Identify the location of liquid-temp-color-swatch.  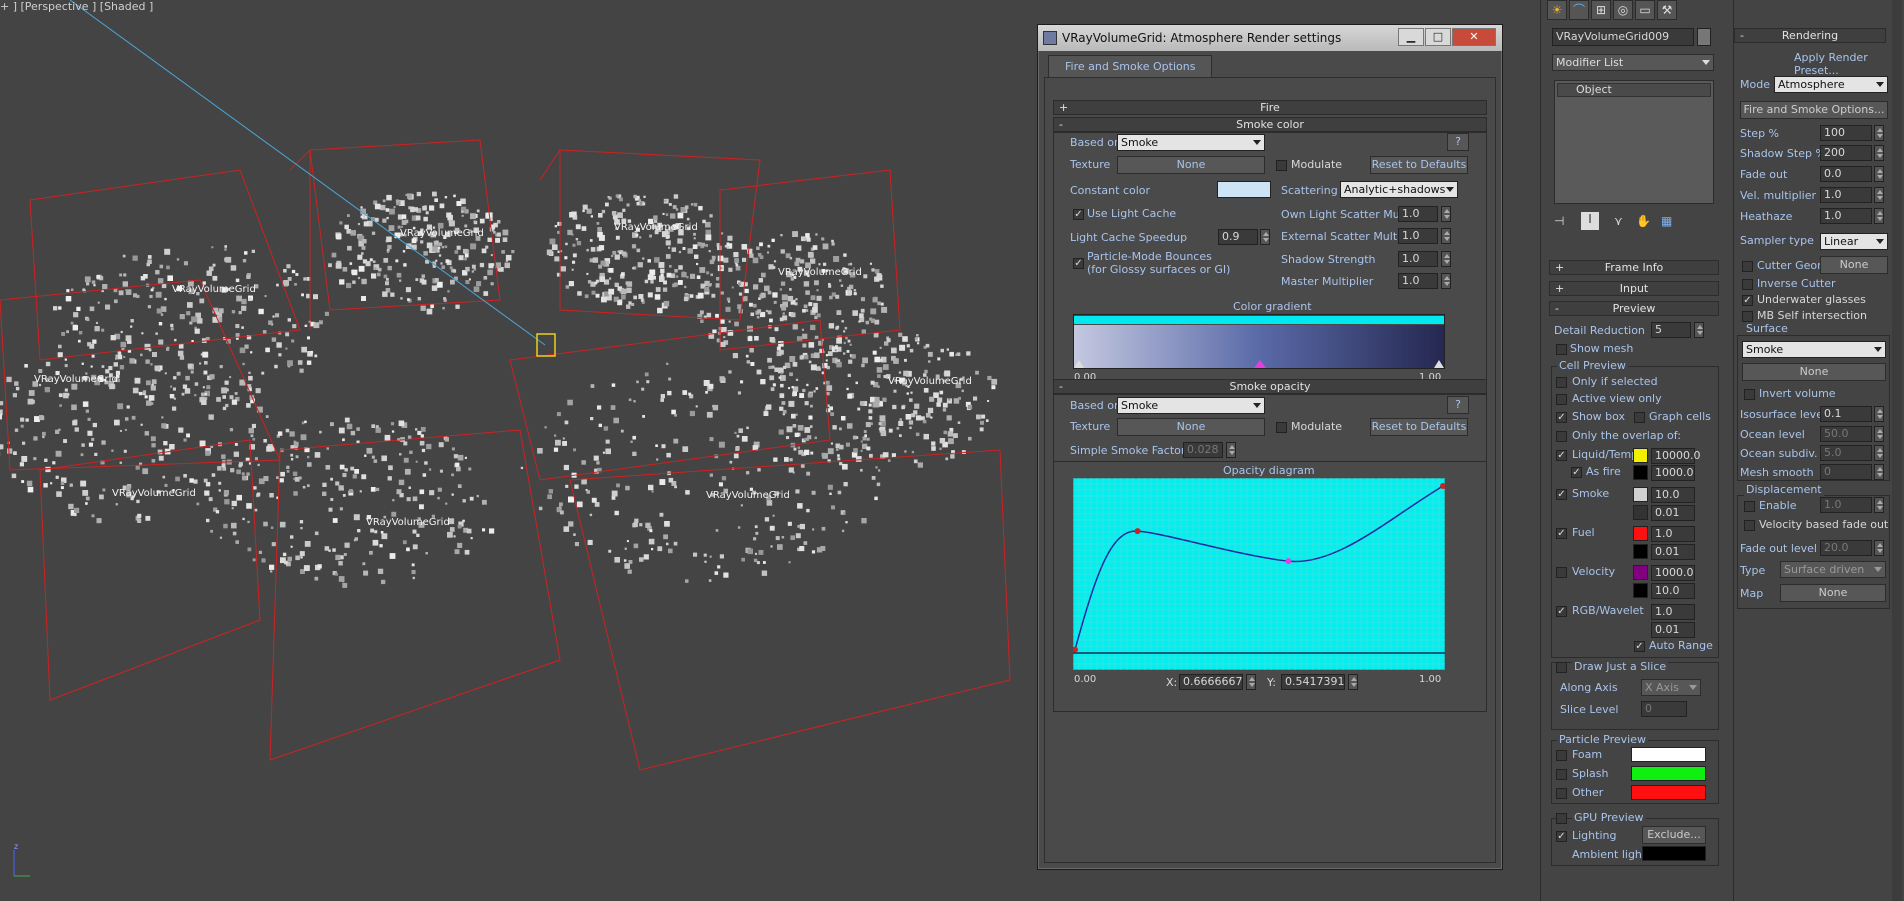
(1640, 455).